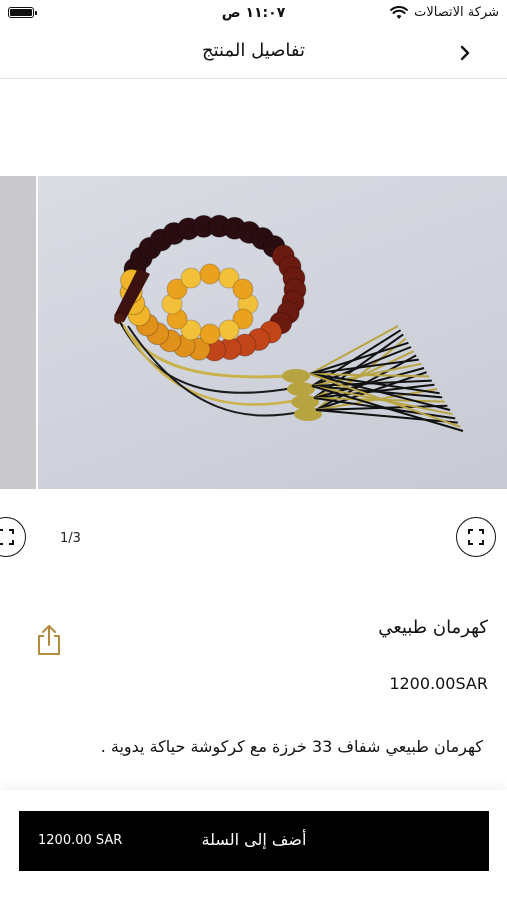 The image size is (507, 900). I want to click on chevron-right-icon, so click(465, 53).